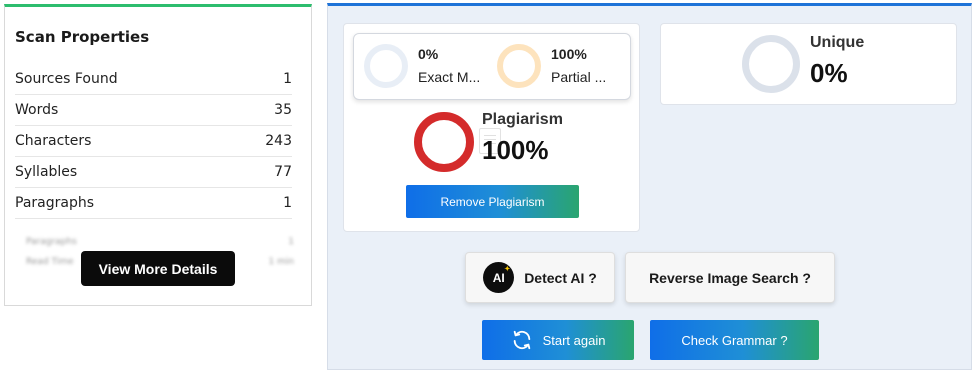 The height and width of the screenshot is (373, 978). What do you see at coordinates (278, 141) in the screenshot?
I see `property-value: 243` at bounding box center [278, 141].